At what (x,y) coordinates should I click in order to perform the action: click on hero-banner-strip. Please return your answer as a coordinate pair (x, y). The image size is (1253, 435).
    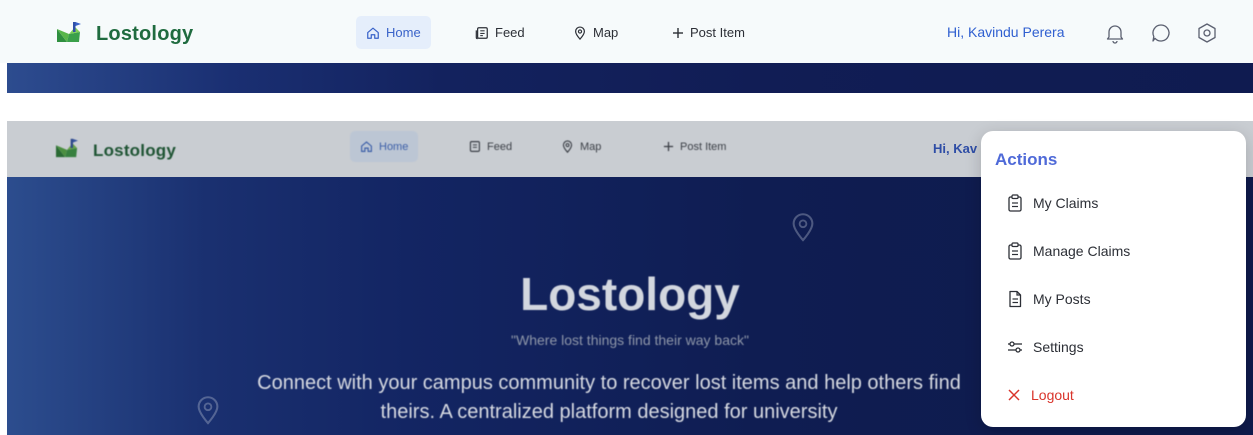
    Looking at the image, I should click on (630, 78).